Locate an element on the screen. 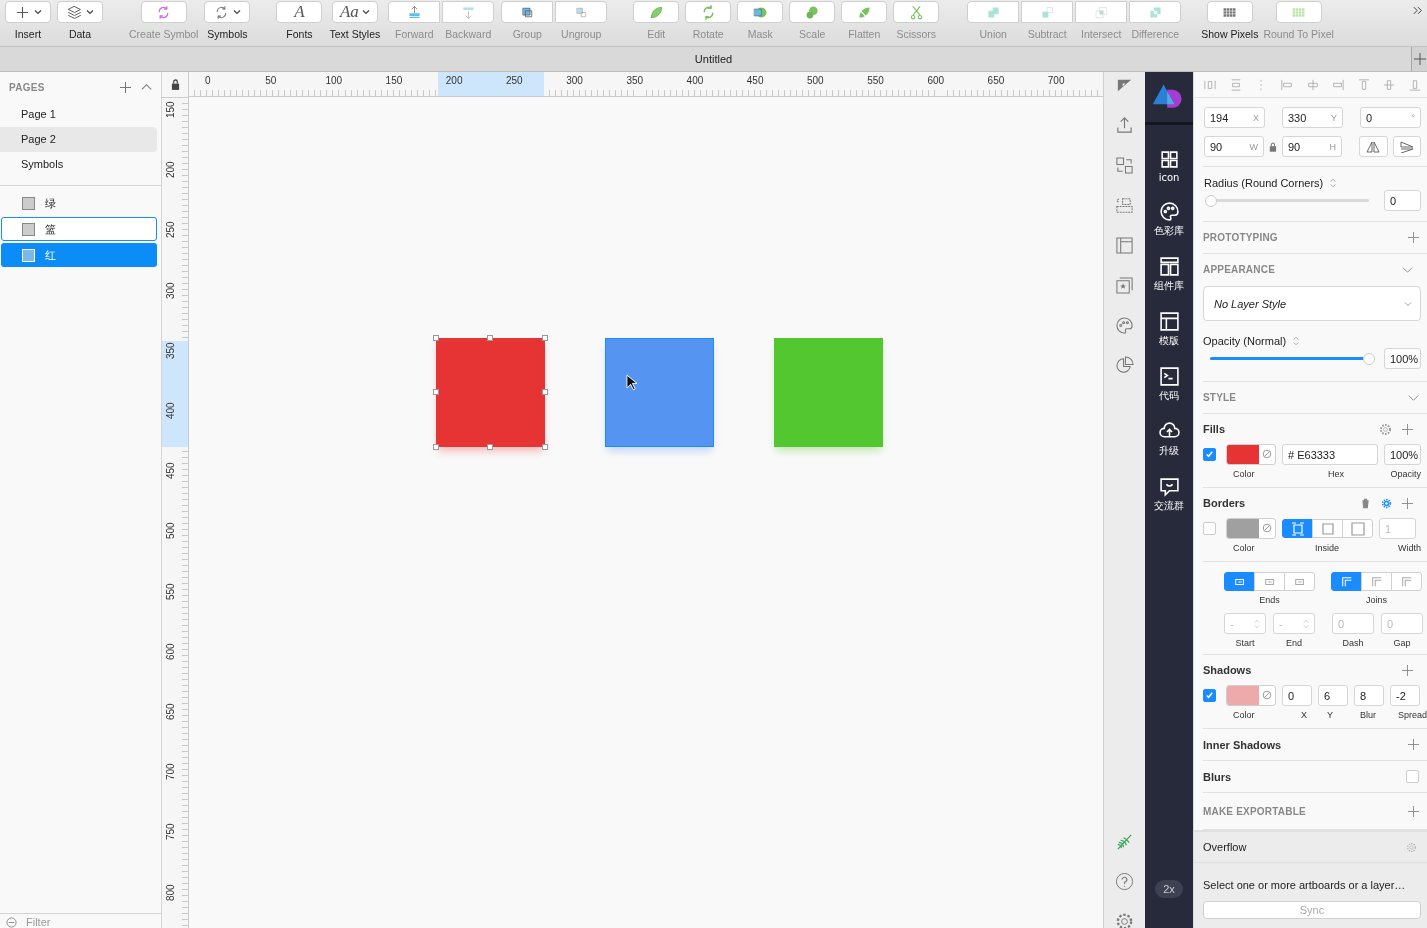 The height and width of the screenshot is (928, 1427). resize-icon is located at coordinates (1124, 205).